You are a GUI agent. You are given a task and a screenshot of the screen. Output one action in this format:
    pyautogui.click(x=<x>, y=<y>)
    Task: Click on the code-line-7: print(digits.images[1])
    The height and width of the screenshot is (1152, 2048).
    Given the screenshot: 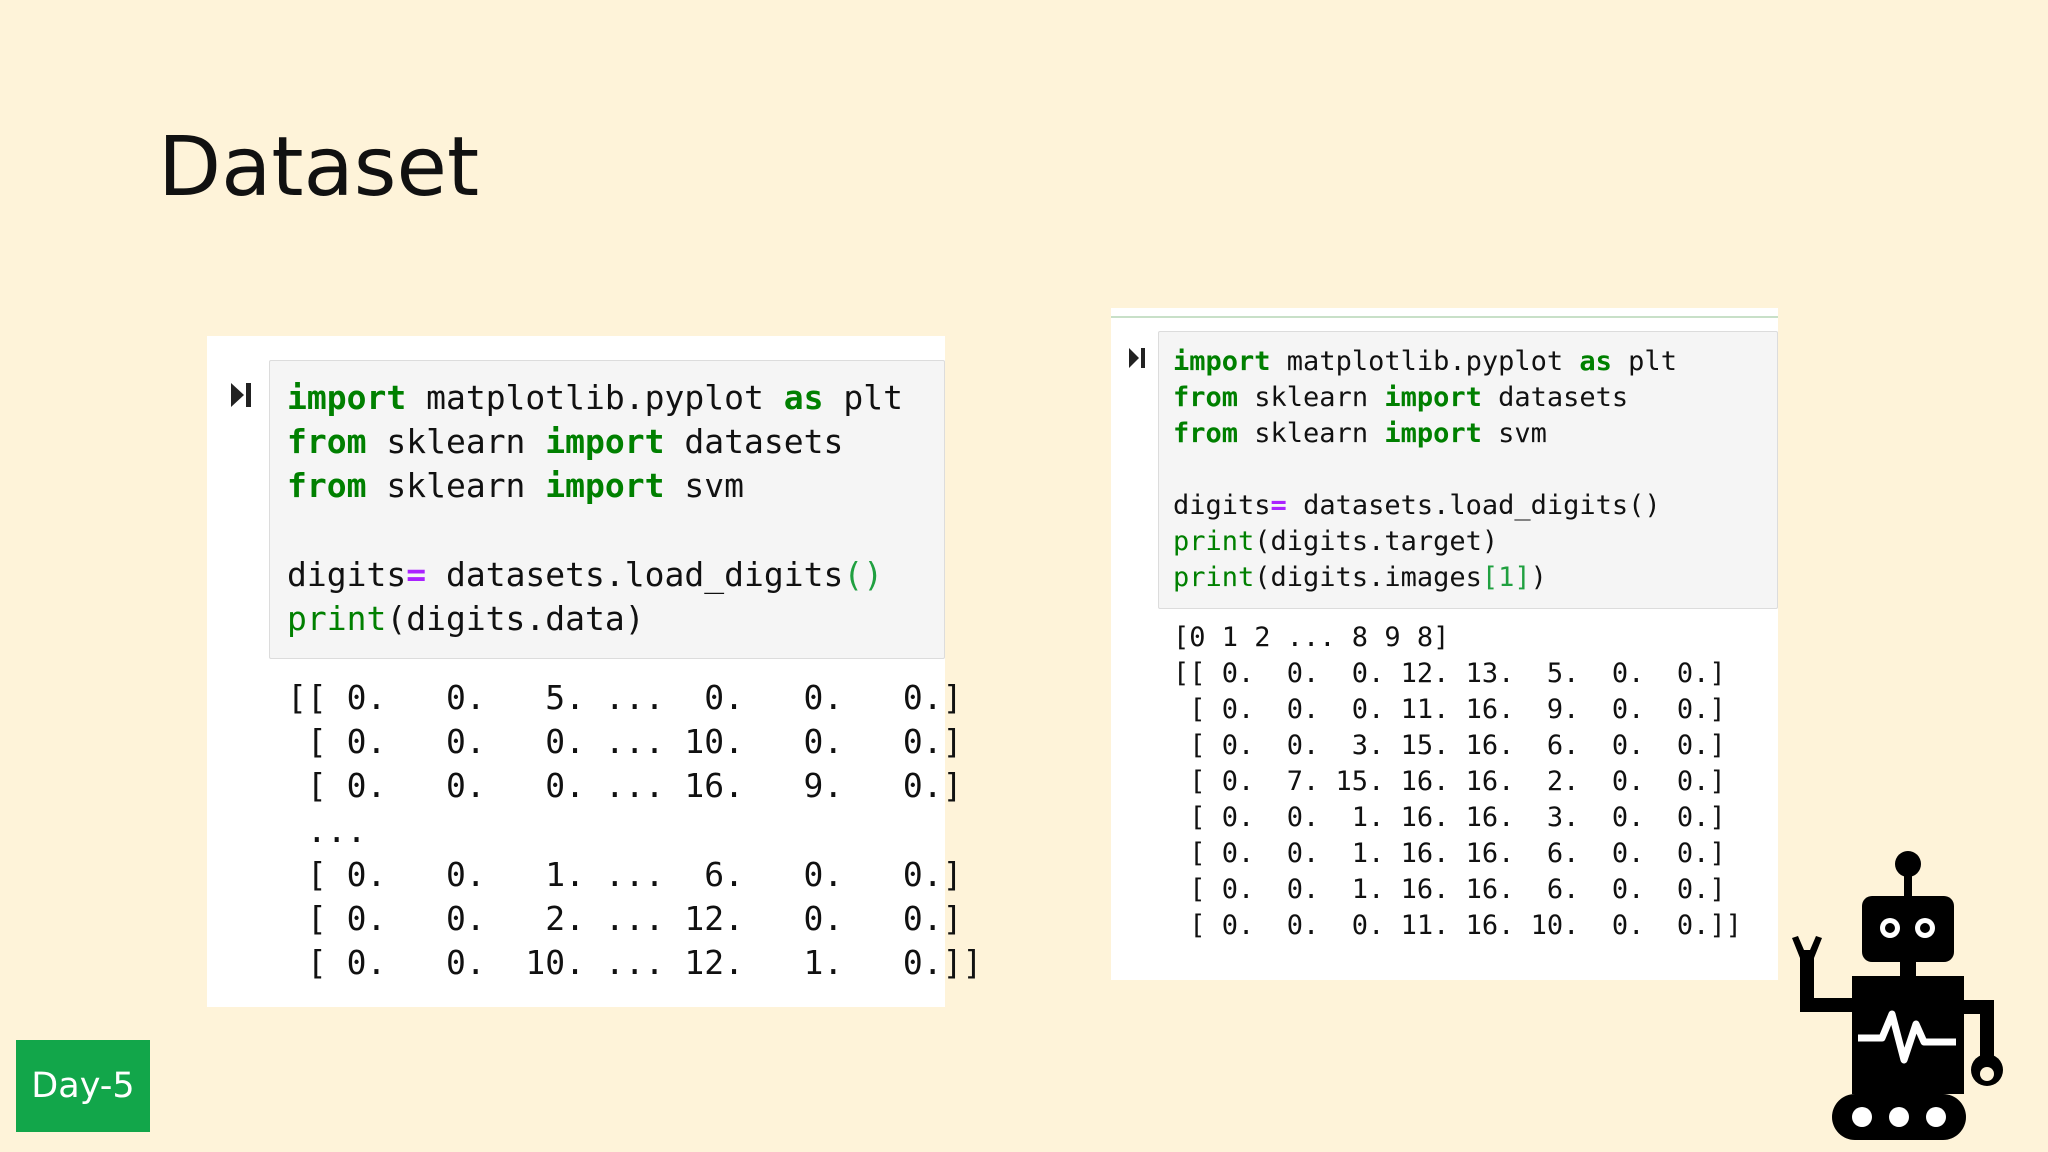 What is the action you would take?
    pyautogui.click(x=1360, y=577)
    